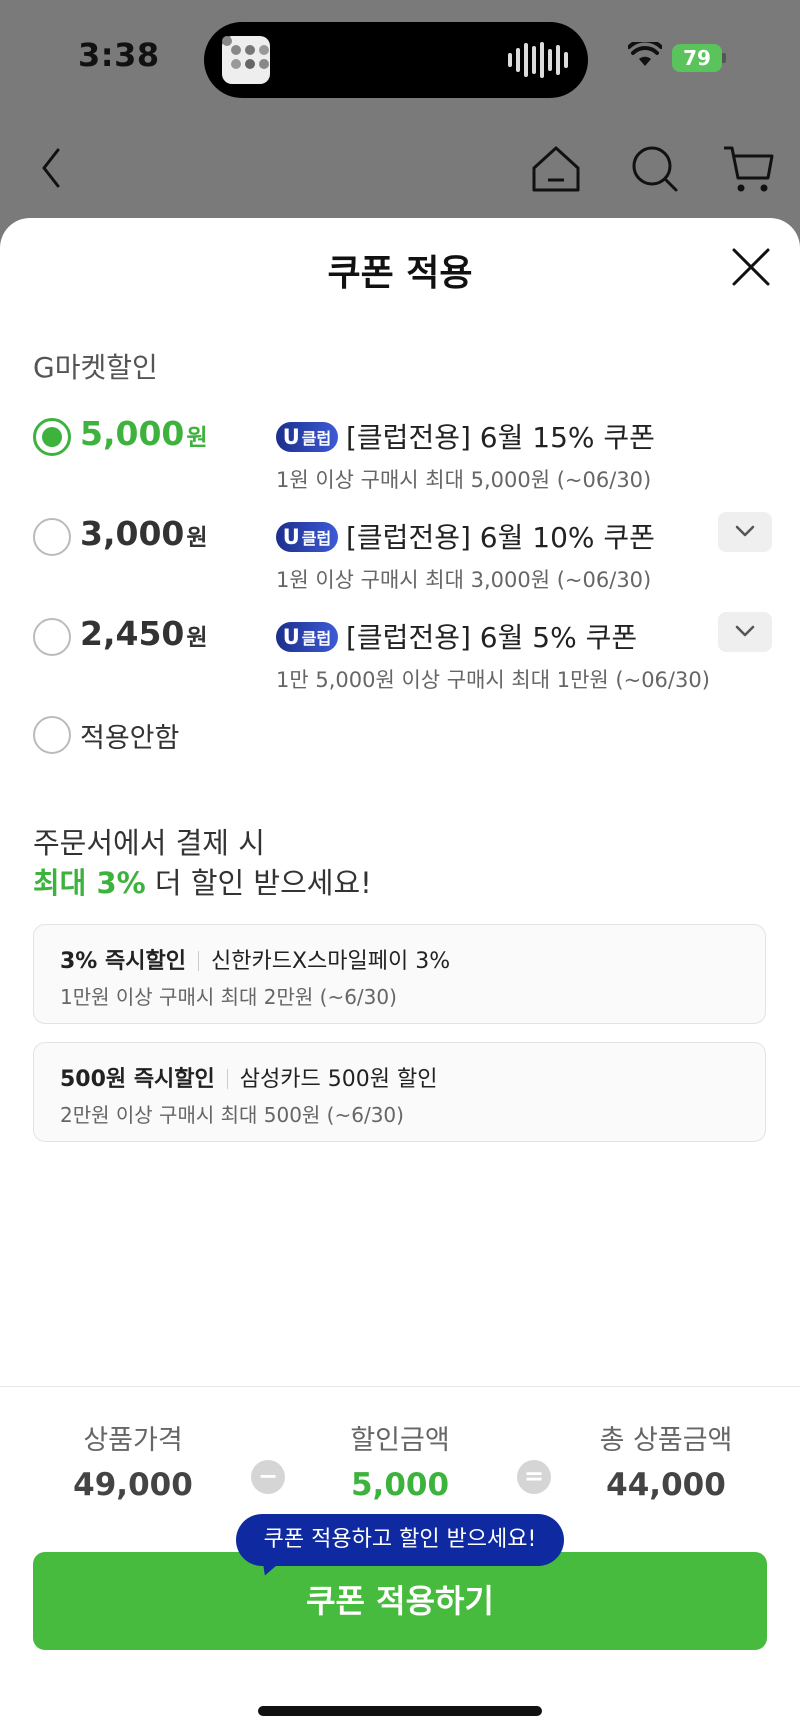 The width and height of the screenshot is (800, 1734). What do you see at coordinates (249, 1079) in the screenshot?
I see `card-offer-title: 500원 즉시할인 삼성카드 500원 할인` at bounding box center [249, 1079].